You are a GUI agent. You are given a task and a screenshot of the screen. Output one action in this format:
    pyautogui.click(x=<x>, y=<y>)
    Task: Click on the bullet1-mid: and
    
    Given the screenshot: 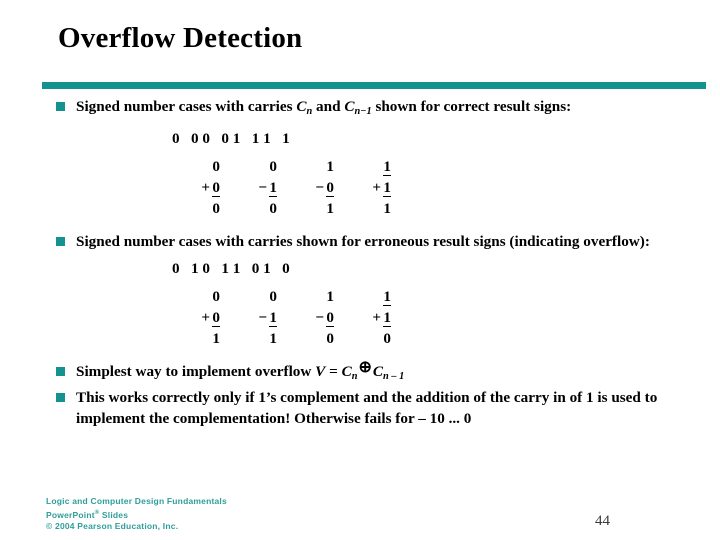 What is the action you would take?
    pyautogui.click(x=328, y=106)
    